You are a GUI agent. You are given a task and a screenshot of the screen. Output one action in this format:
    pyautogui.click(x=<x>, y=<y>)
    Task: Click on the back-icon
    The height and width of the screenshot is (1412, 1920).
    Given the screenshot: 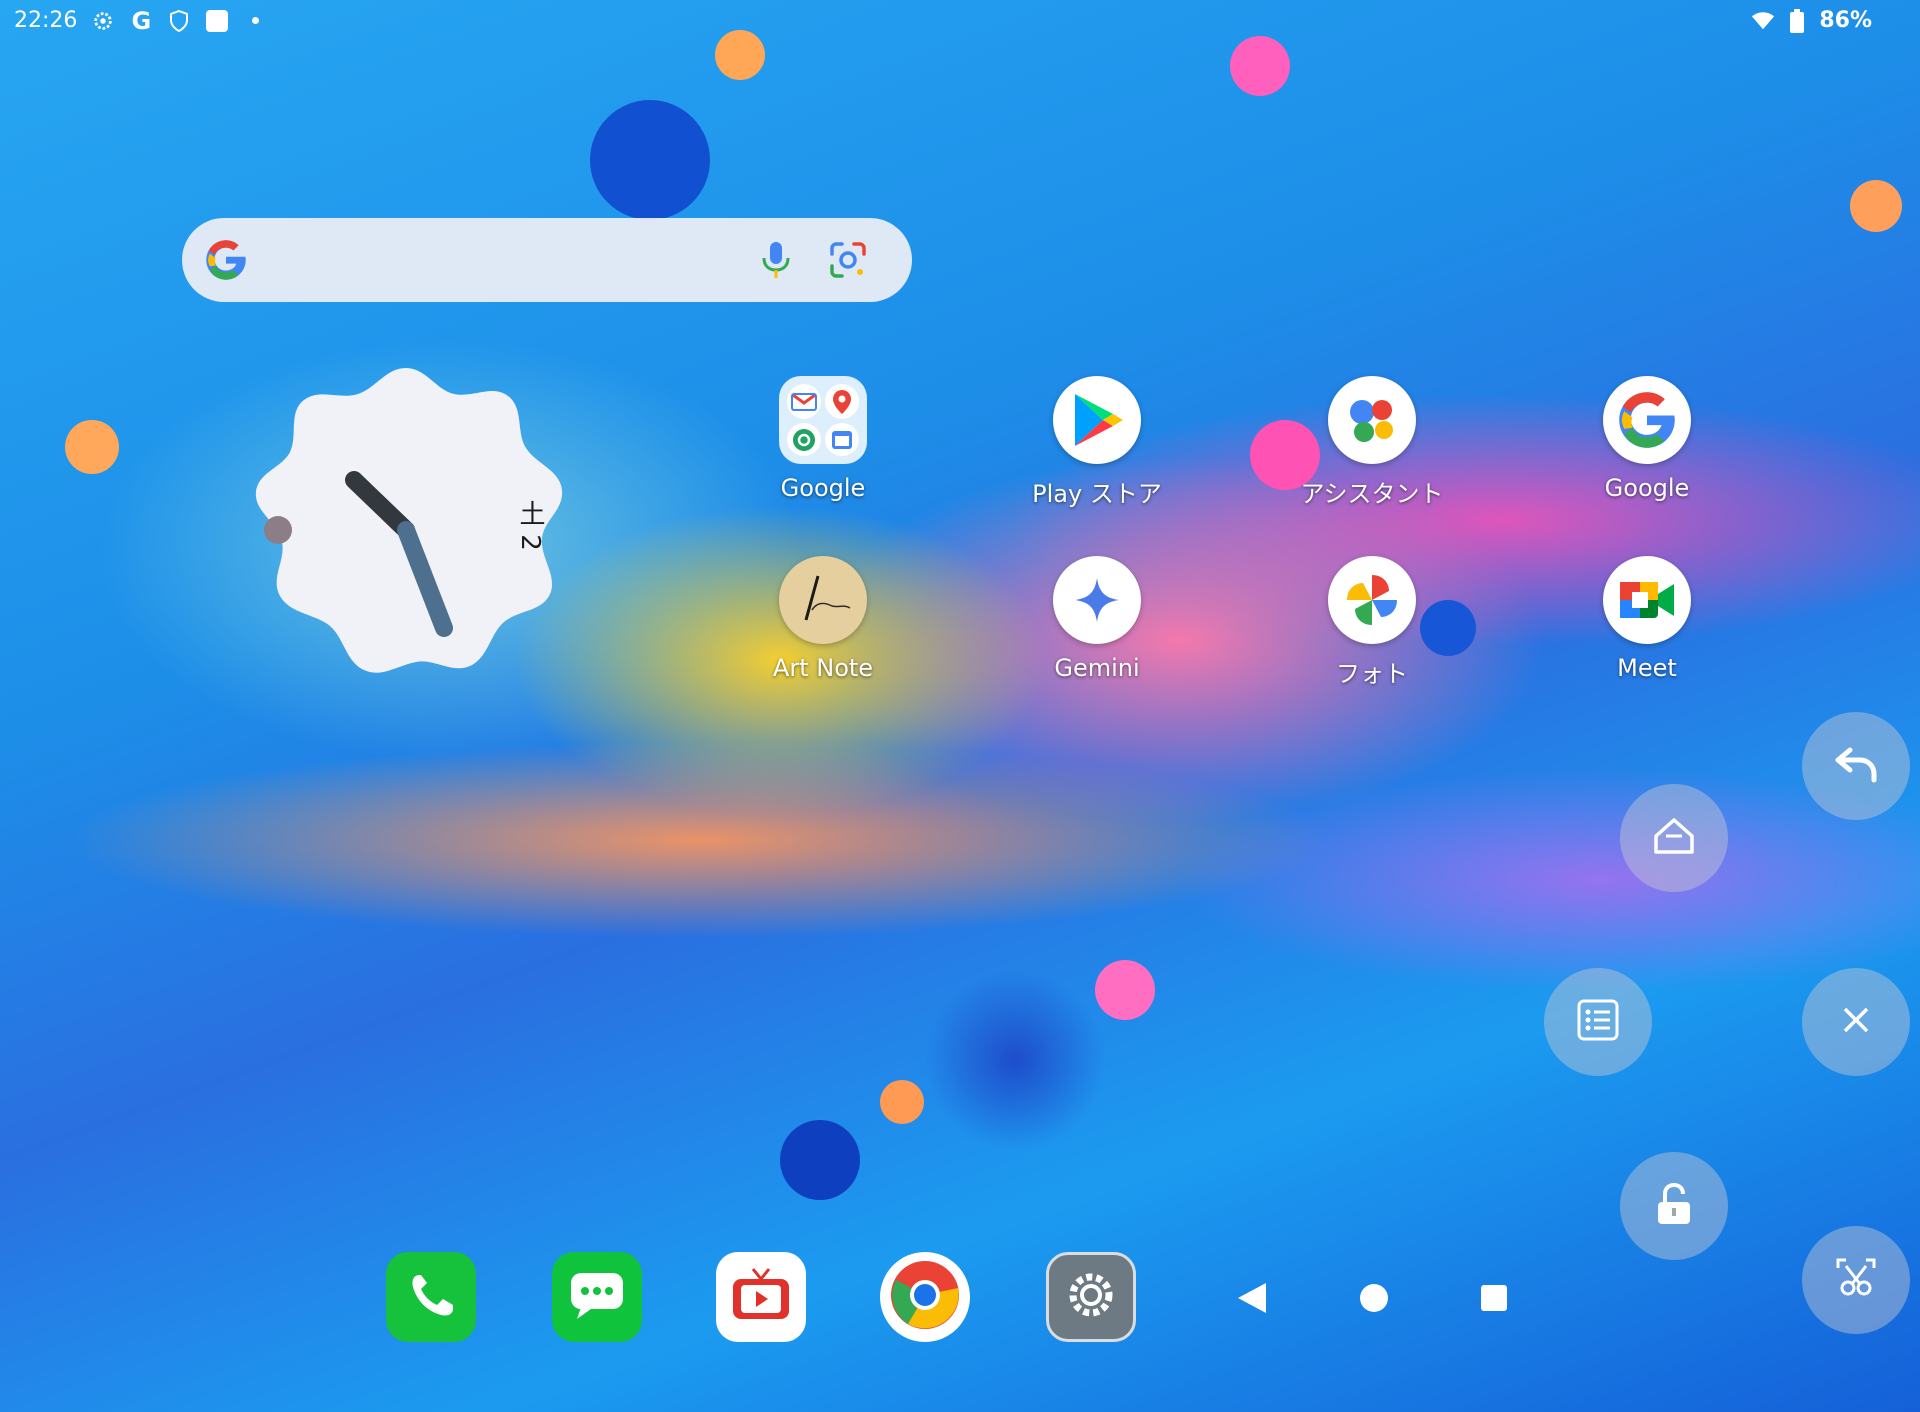 What is the action you would take?
    pyautogui.click(x=1252, y=1300)
    